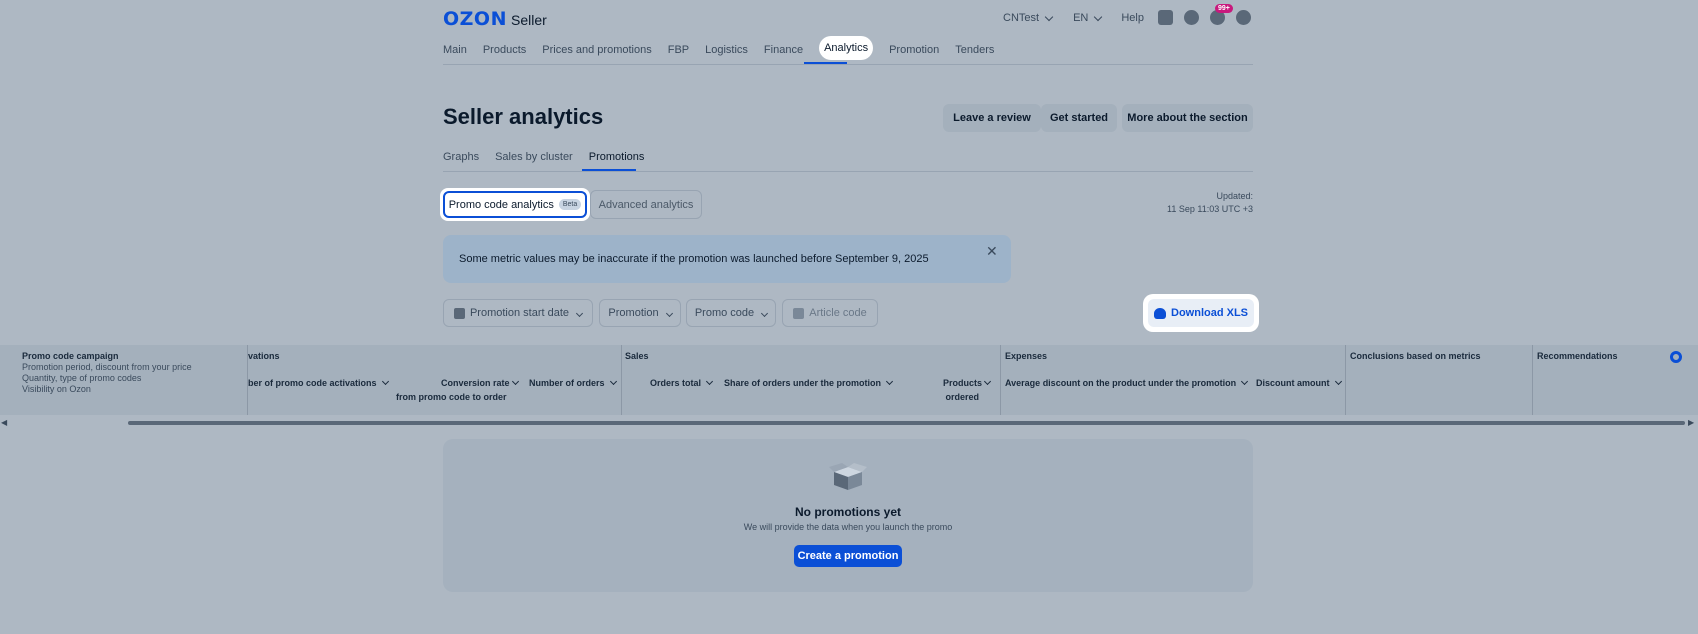 The height and width of the screenshot is (634, 1698). What do you see at coordinates (848, 476) in the screenshot?
I see `open-box-icon` at bounding box center [848, 476].